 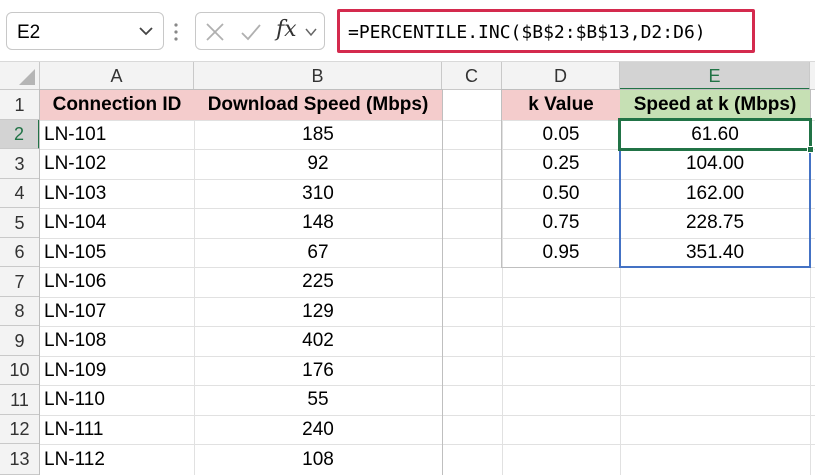 I want to click on cell-speed: 108, so click(x=318, y=459).